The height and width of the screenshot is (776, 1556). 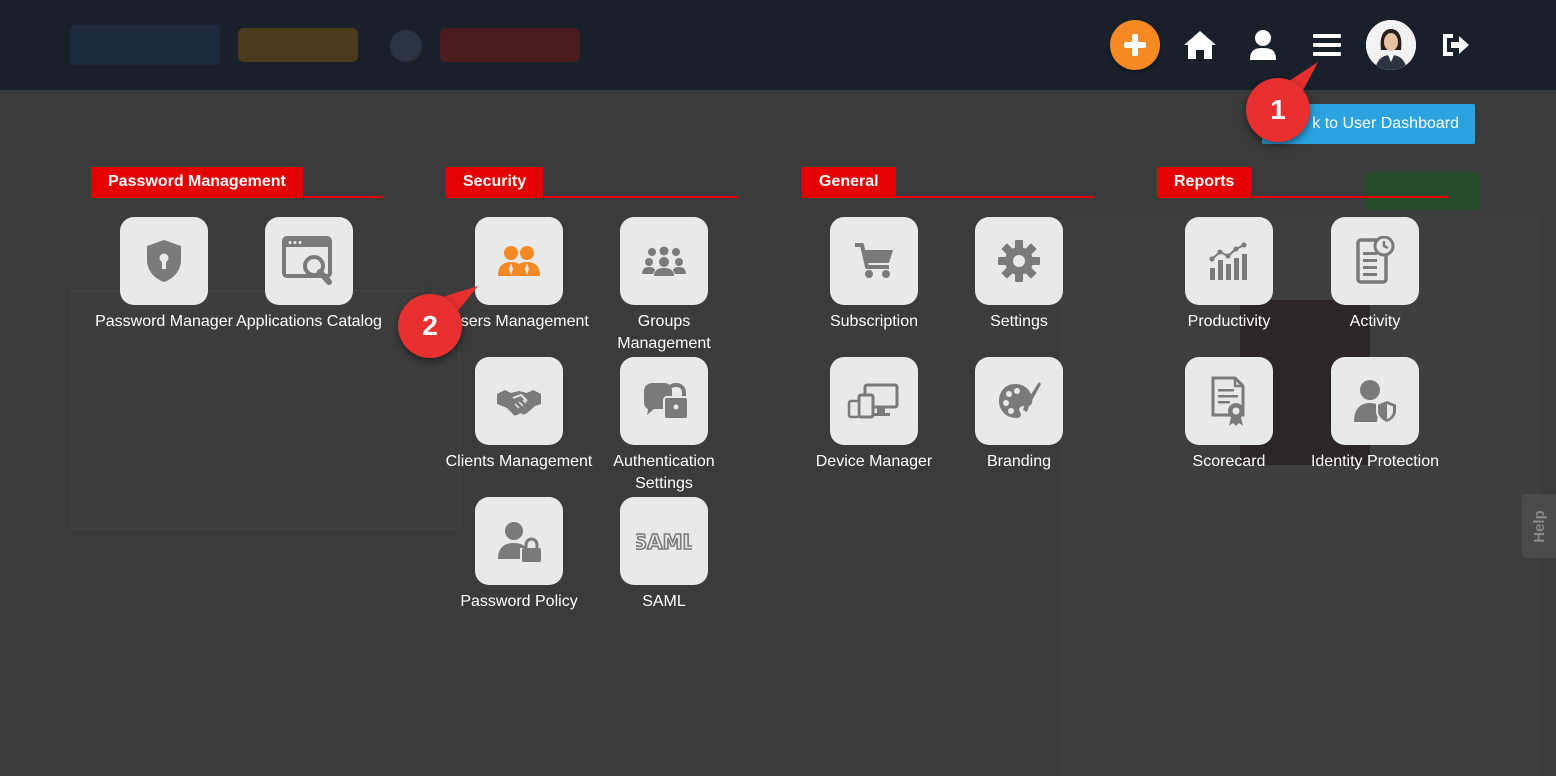 What do you see at coordinates (519, 601) in the screenshot?
I see `tile-label: Password Policy` at bounding box center [519, 601].